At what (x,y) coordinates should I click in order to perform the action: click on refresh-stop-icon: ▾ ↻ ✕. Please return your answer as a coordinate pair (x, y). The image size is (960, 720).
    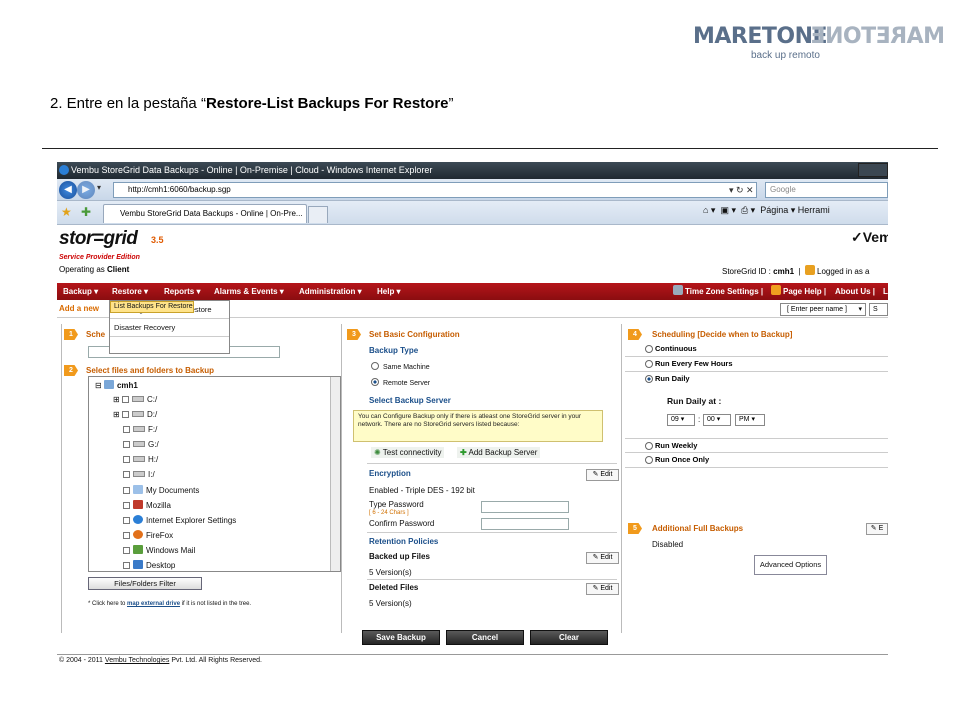
    Looking at the image, I should click on (746, 190).